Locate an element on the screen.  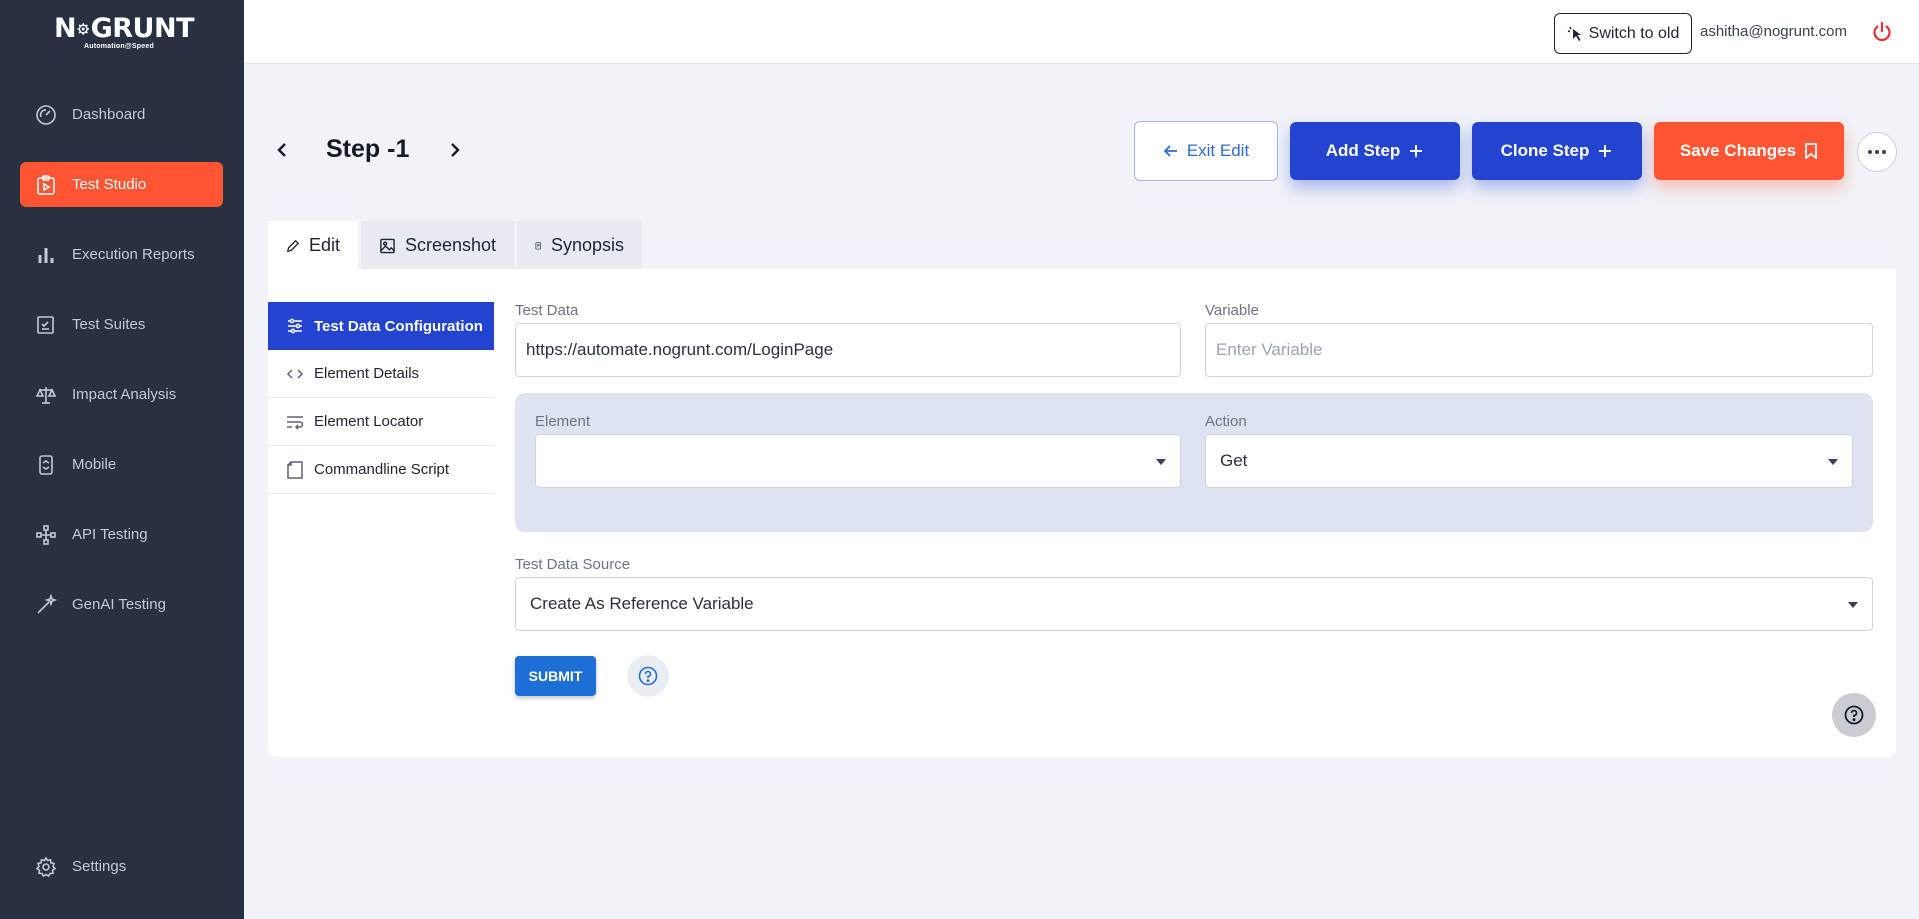
subnav-element-details: Element Details is located at coordinates (381, 374).